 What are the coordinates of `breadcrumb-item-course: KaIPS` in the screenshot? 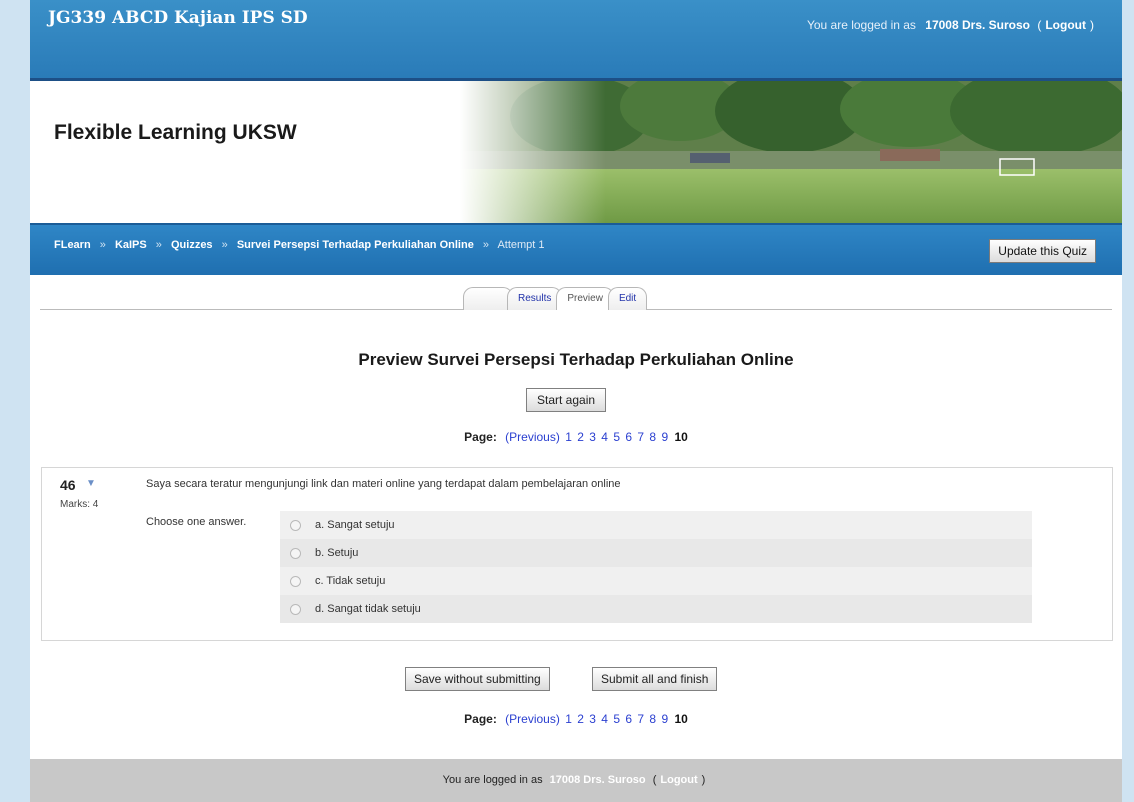 It's located at (131, 245).